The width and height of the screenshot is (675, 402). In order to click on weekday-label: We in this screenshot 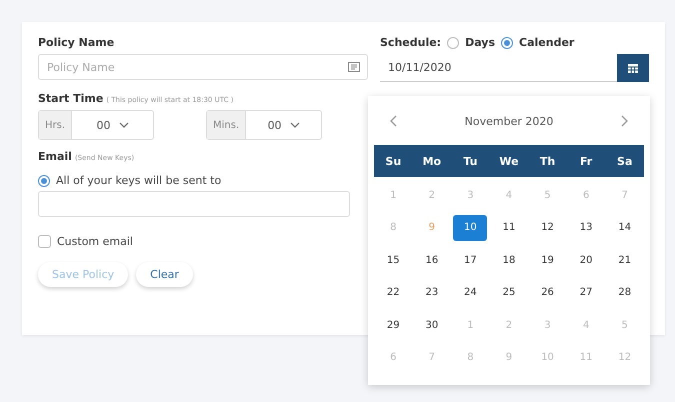, I will do `click(509, 161)`.